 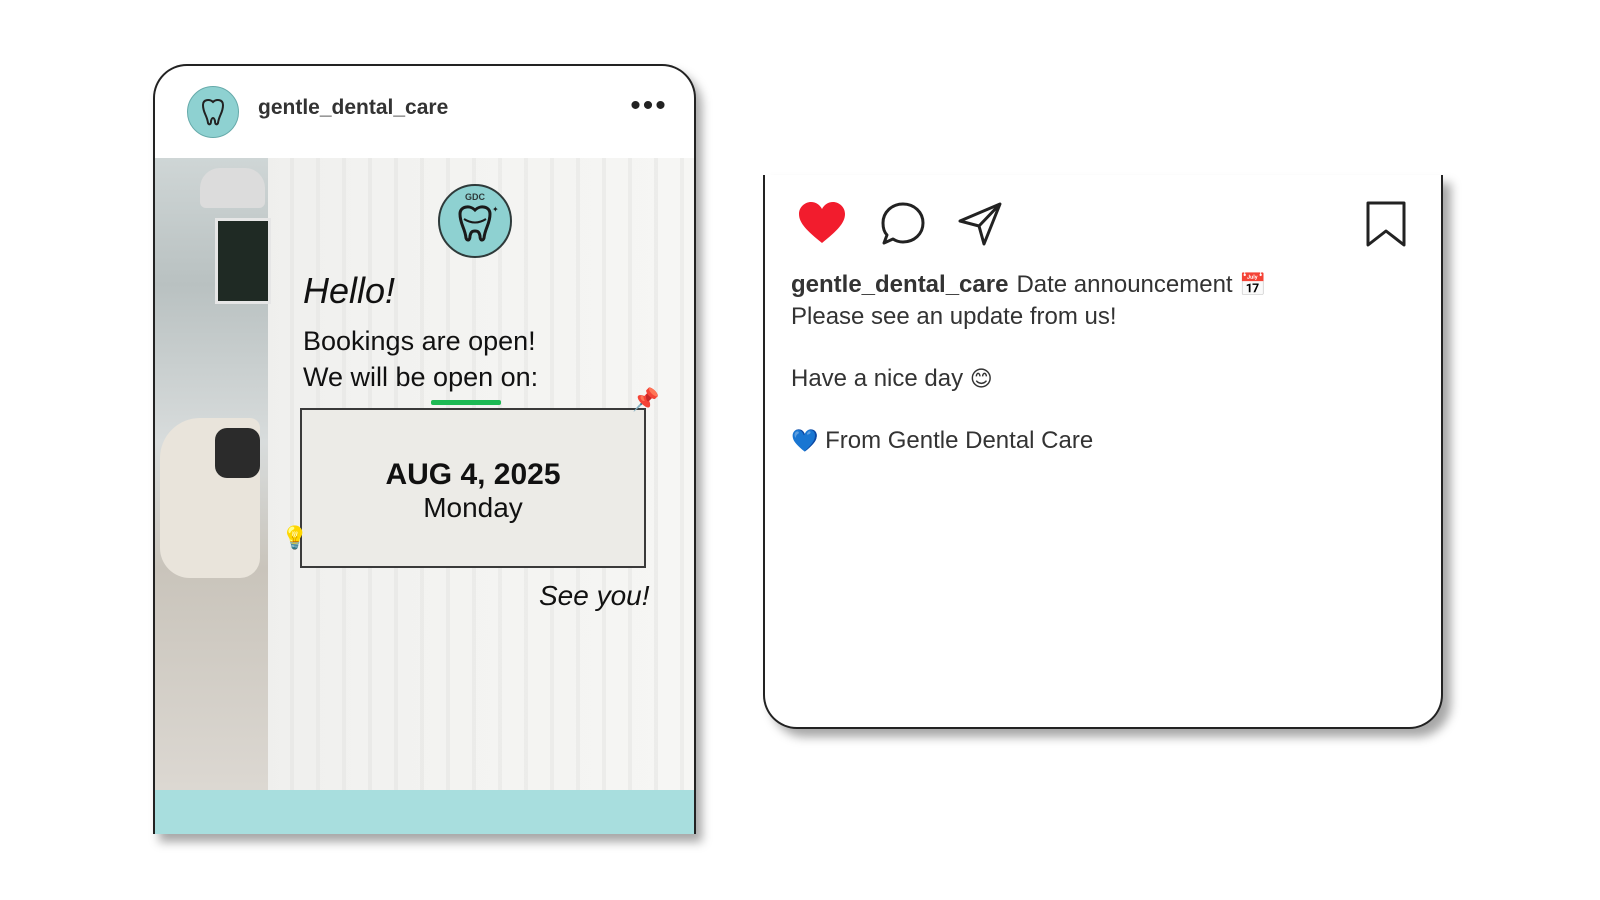 I want to click on heart-icon, so click(x=822, y=223).